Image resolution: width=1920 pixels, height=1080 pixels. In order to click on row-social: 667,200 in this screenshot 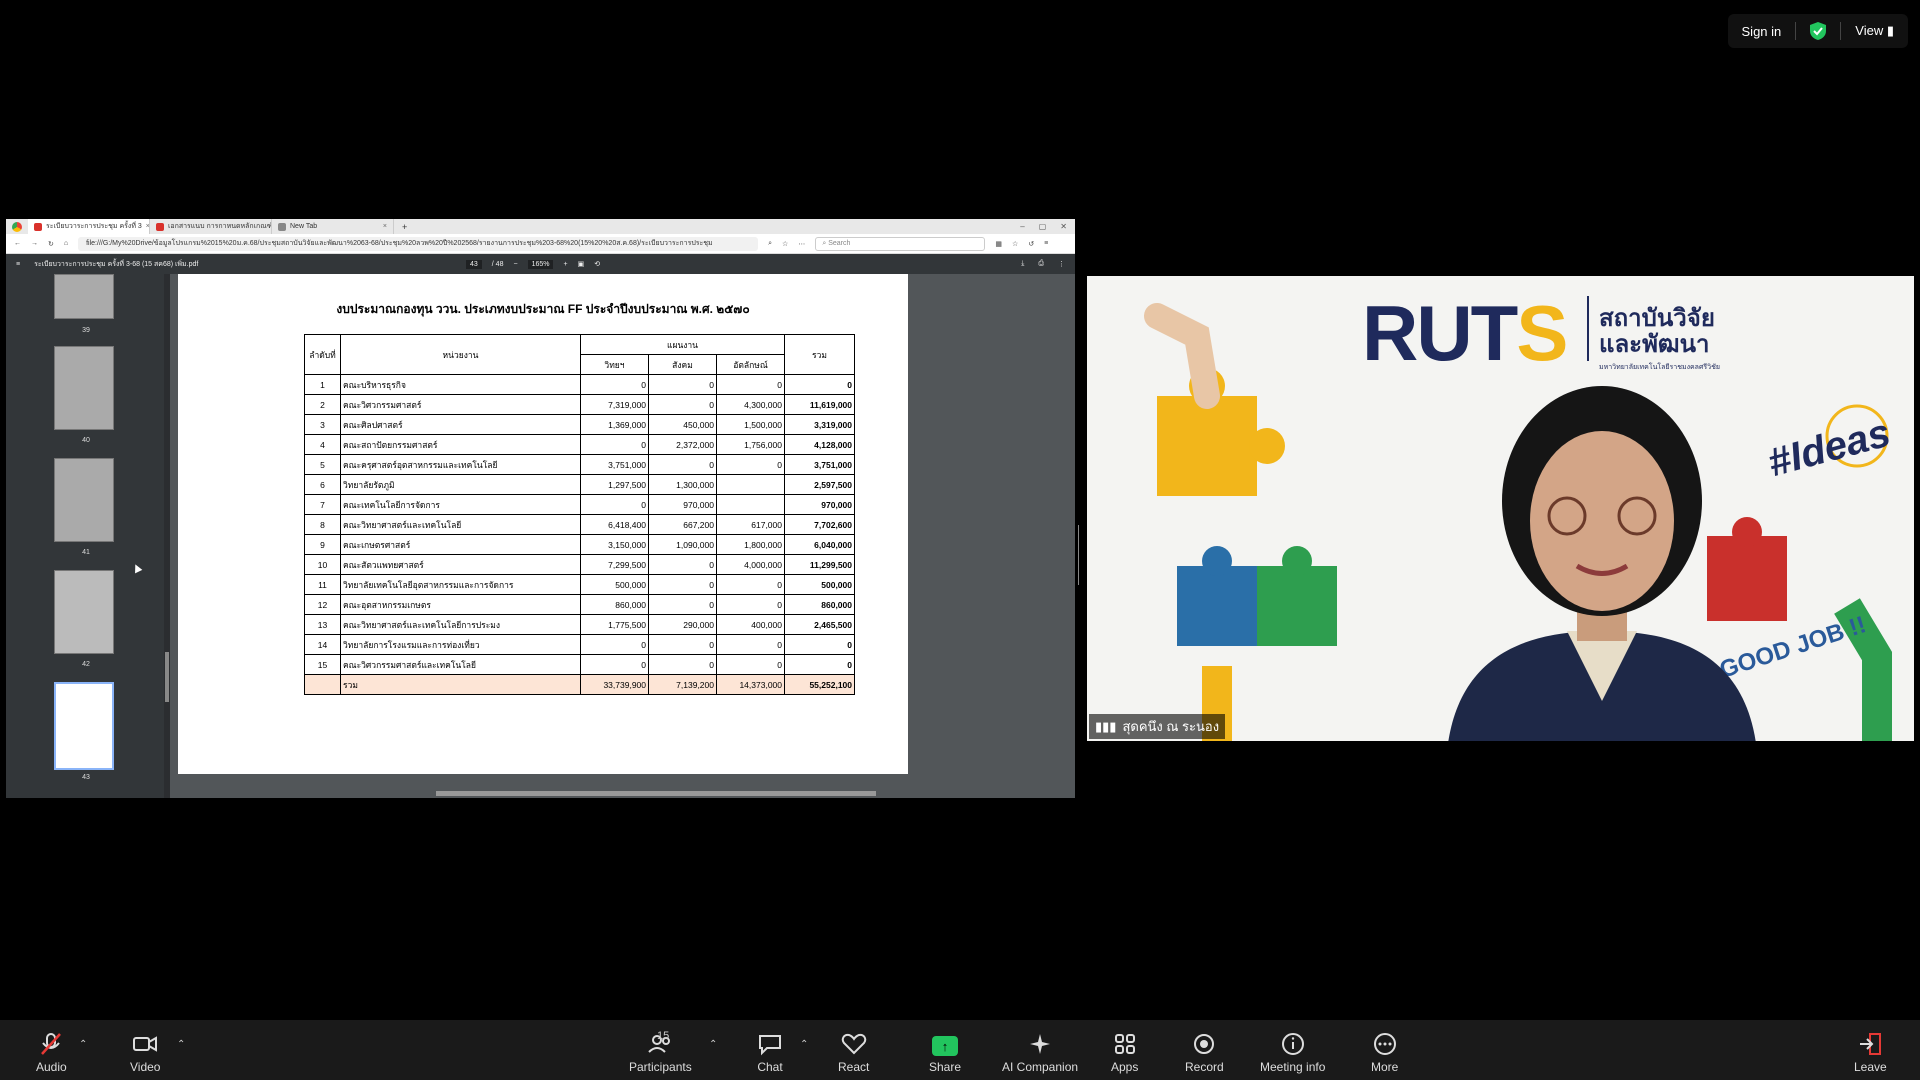, I will do `click(682, 524)`.